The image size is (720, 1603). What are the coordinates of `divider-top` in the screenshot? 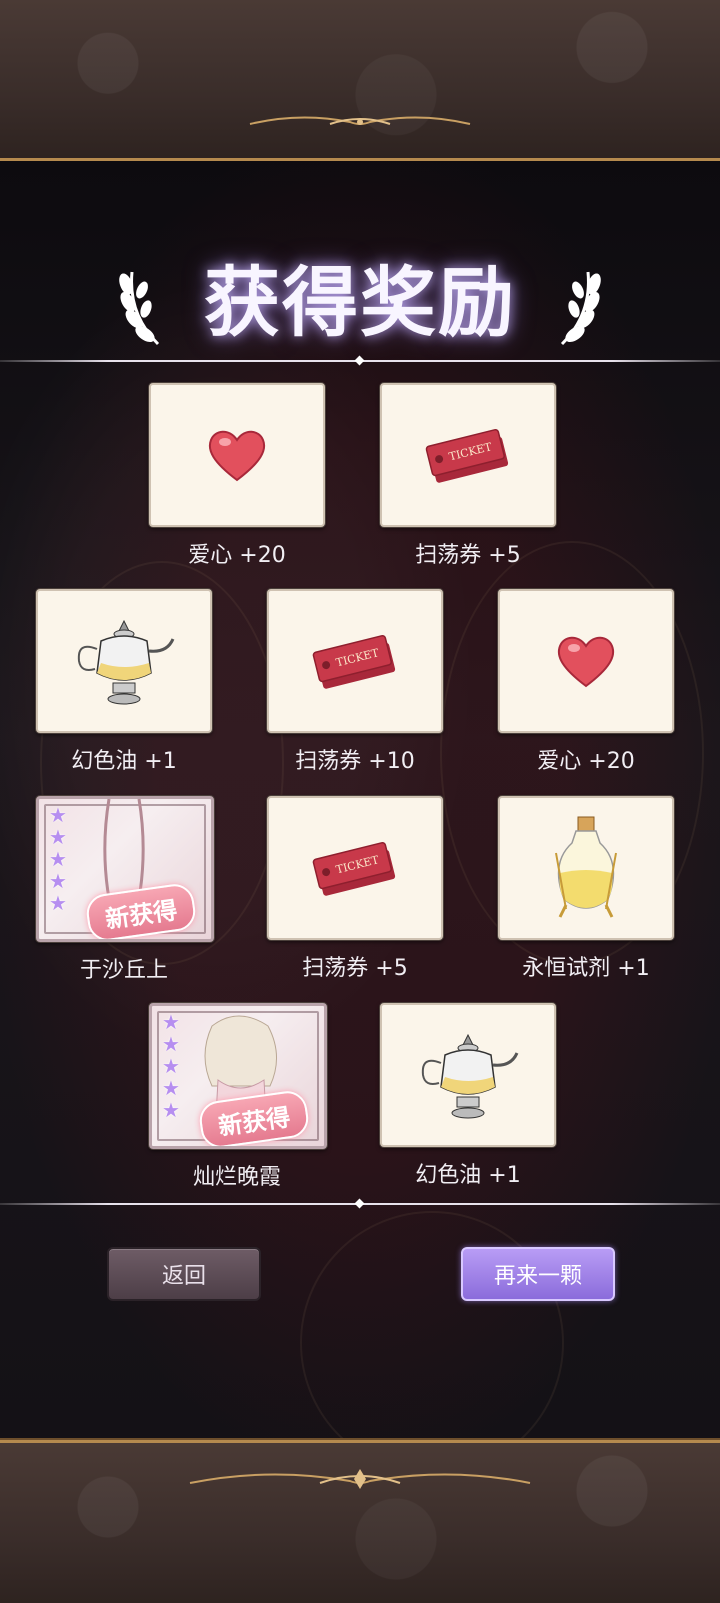 It's located at (360, 360).